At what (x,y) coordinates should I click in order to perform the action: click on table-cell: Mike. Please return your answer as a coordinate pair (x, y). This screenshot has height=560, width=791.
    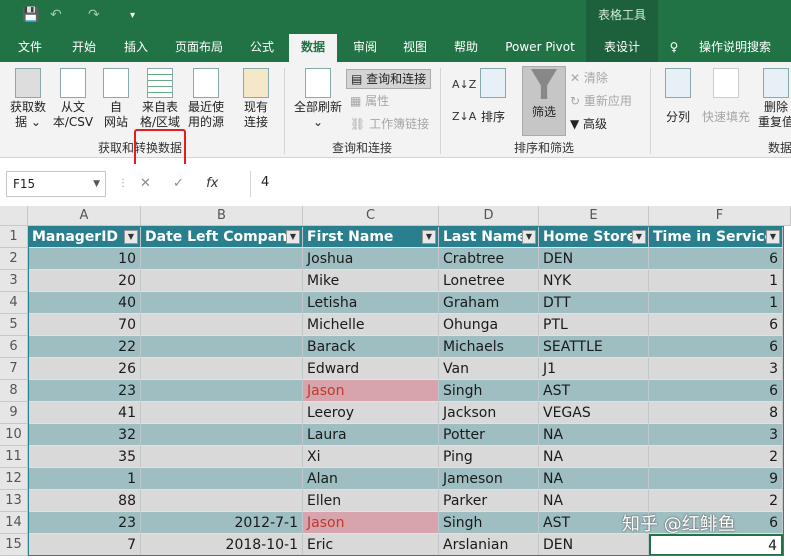
    Looking at the image, I should click on (371, 281).